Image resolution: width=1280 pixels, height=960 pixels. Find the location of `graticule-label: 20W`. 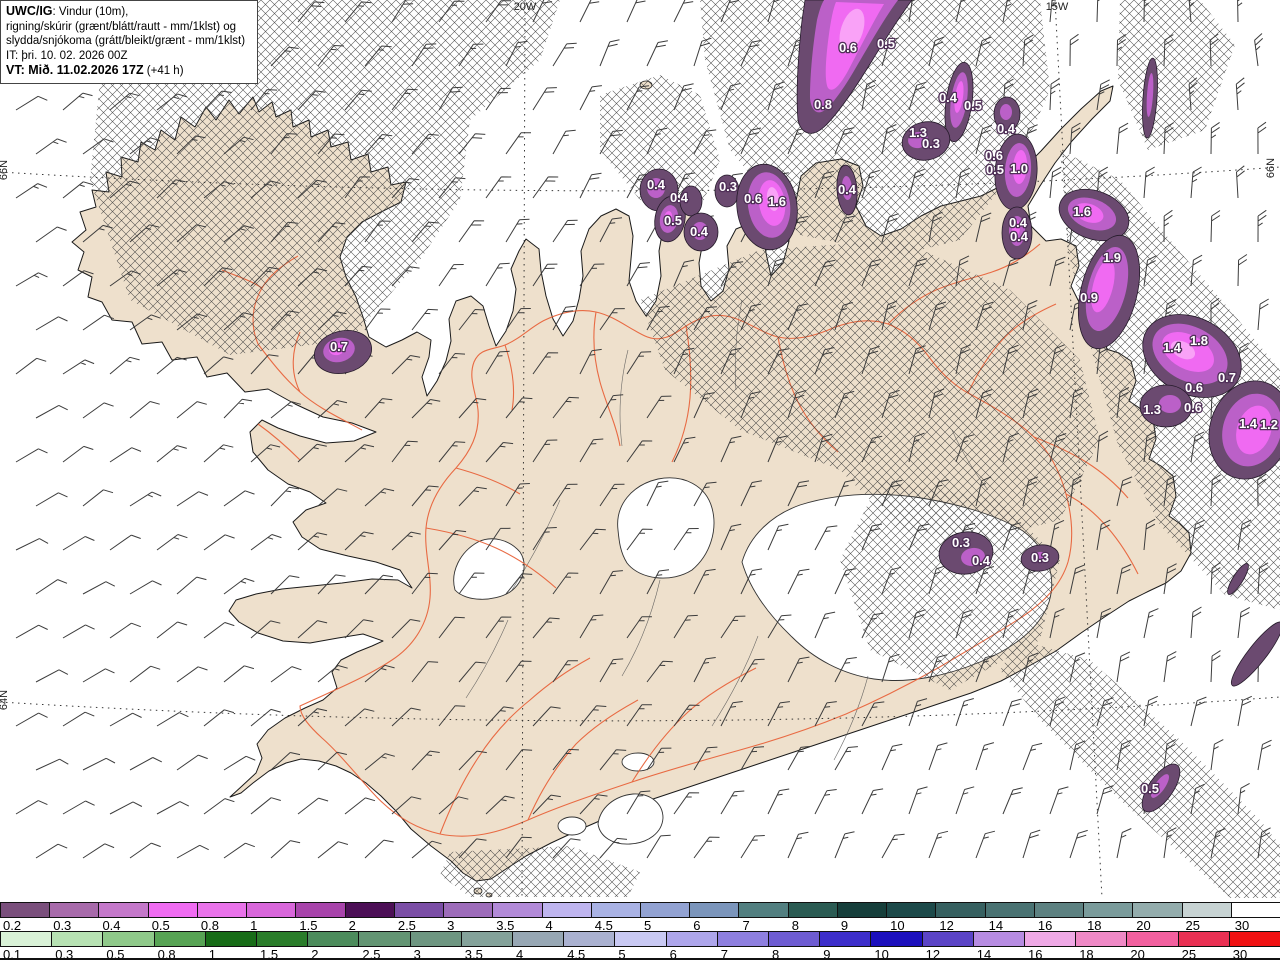

graticule-label: 20W is located at coordinates (525, 7).